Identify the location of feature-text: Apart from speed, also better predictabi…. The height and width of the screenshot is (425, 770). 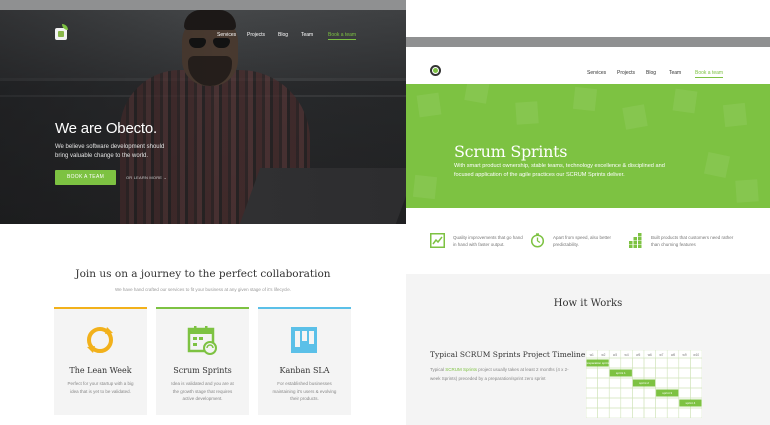
(582, 241).